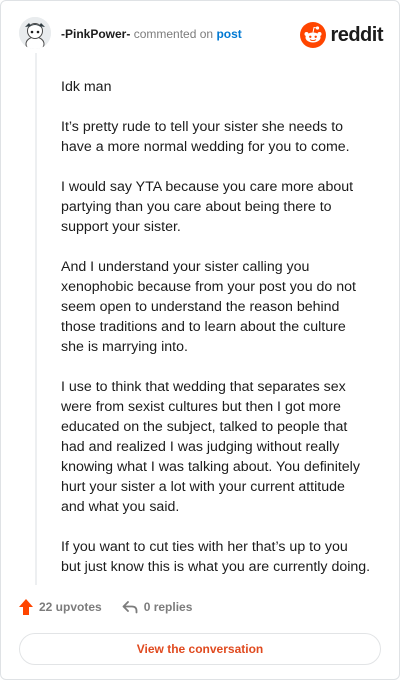 The image size is (400, 680). I want to click on avatar-icon, so click(35, 33).